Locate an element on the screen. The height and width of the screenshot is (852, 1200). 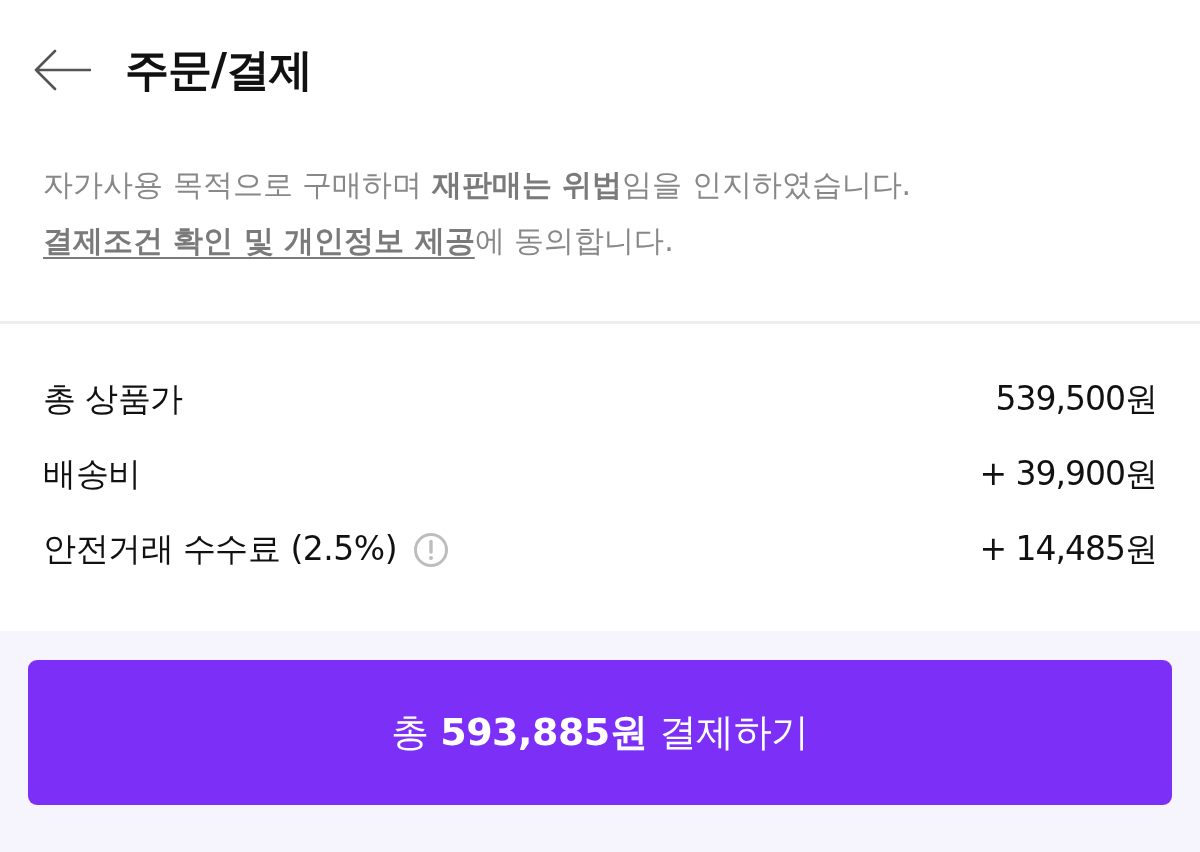
price-amount: 539,500원 is located at coordinates (1076, 399).